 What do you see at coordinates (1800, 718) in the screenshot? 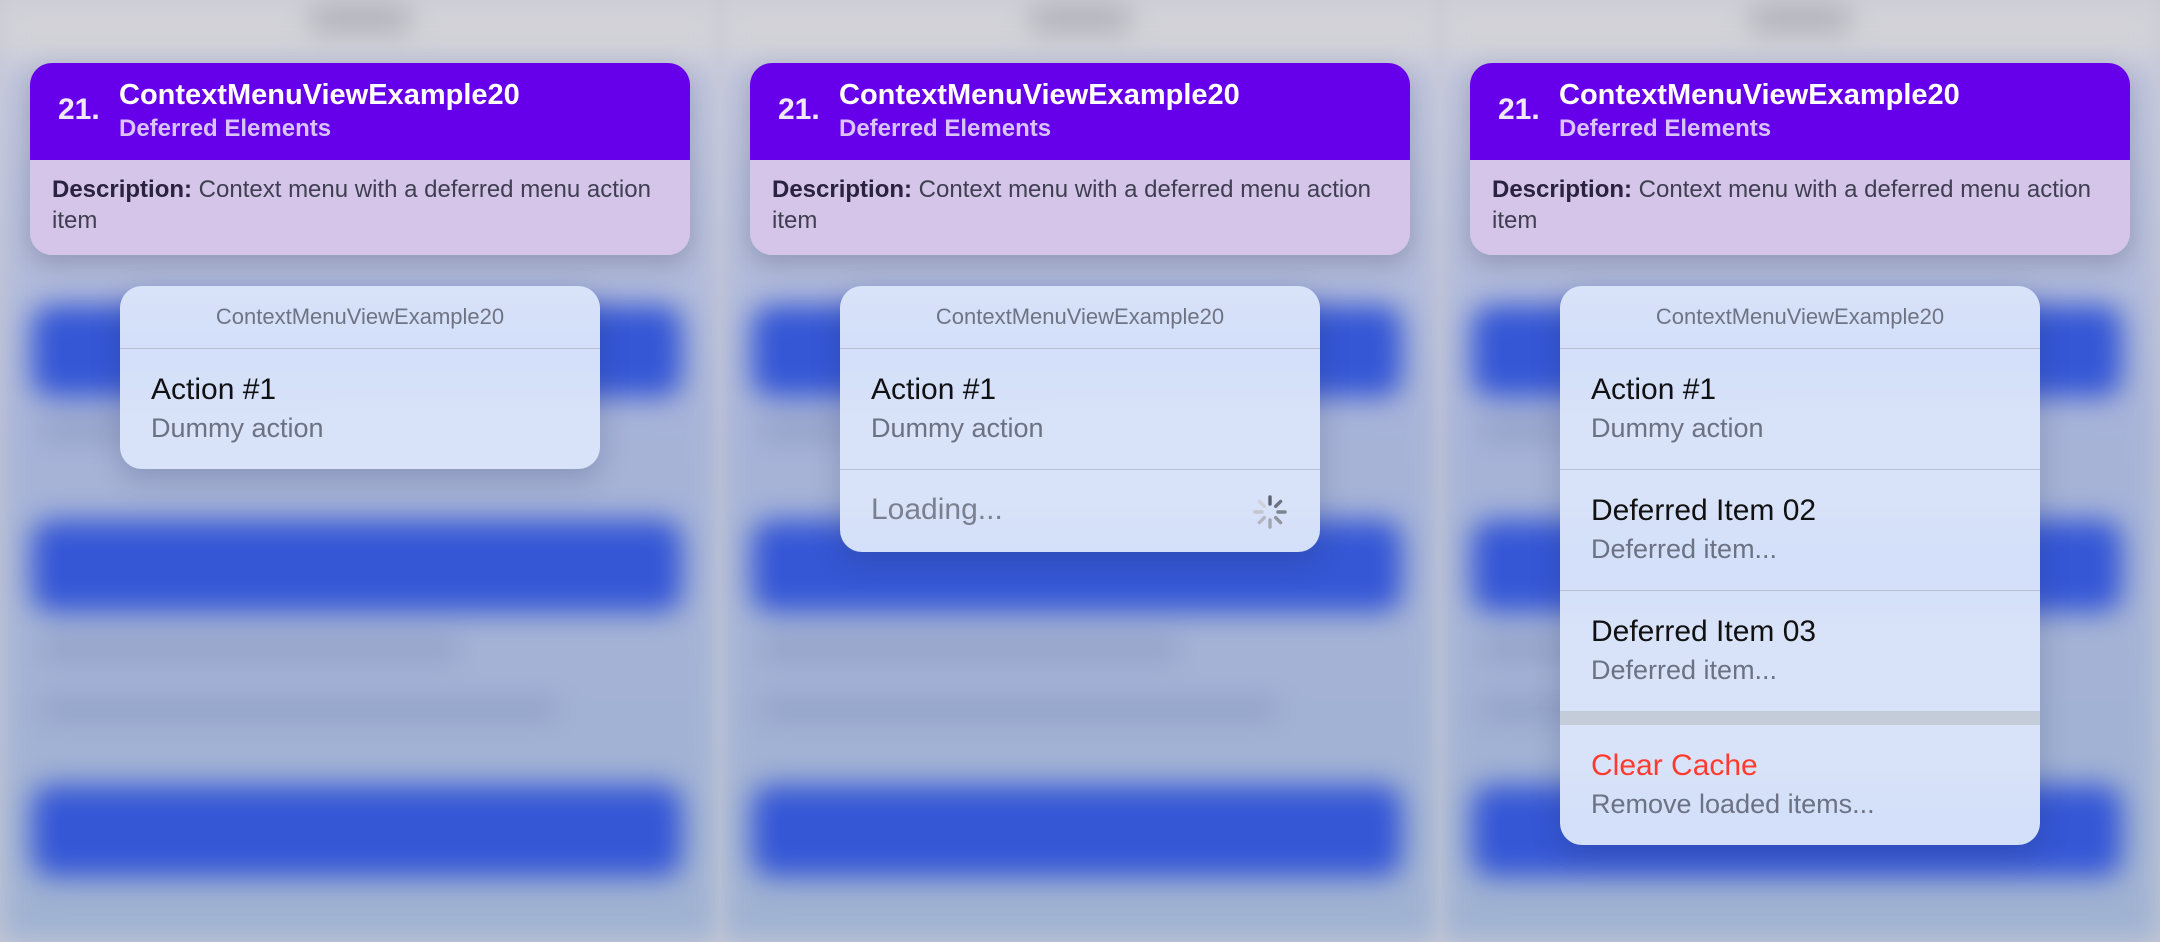
I see `menu-section-separator` at bounding box center [1800, 718].